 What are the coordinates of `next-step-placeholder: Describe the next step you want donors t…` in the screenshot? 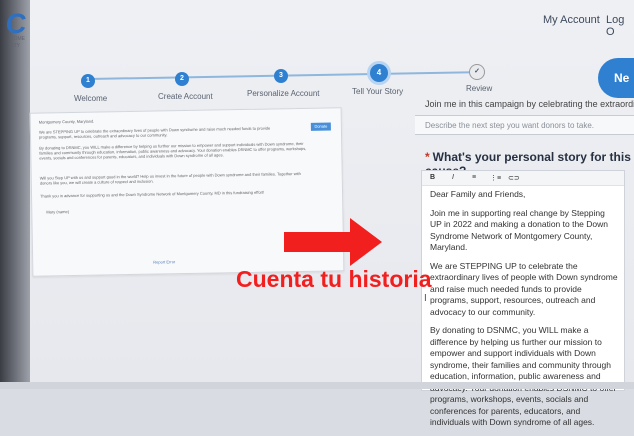 It's located at (509, 125).